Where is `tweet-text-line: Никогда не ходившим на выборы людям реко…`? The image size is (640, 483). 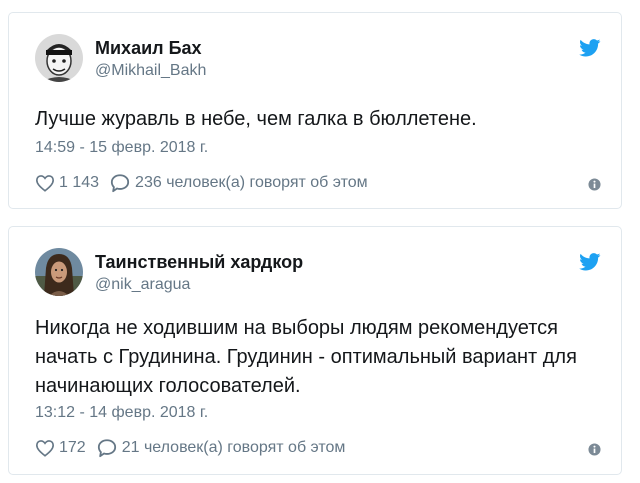
tweet-text-line: Никогда не ходившим на выборы людям реко… is located at coordinates (296, 328).